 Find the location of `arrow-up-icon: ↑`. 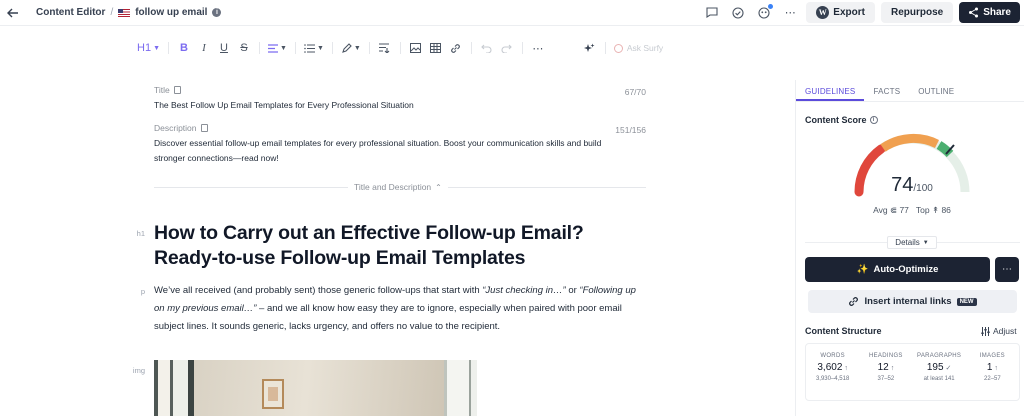

arrow-up-icon: ↑ is located at coordinates (892, 368).